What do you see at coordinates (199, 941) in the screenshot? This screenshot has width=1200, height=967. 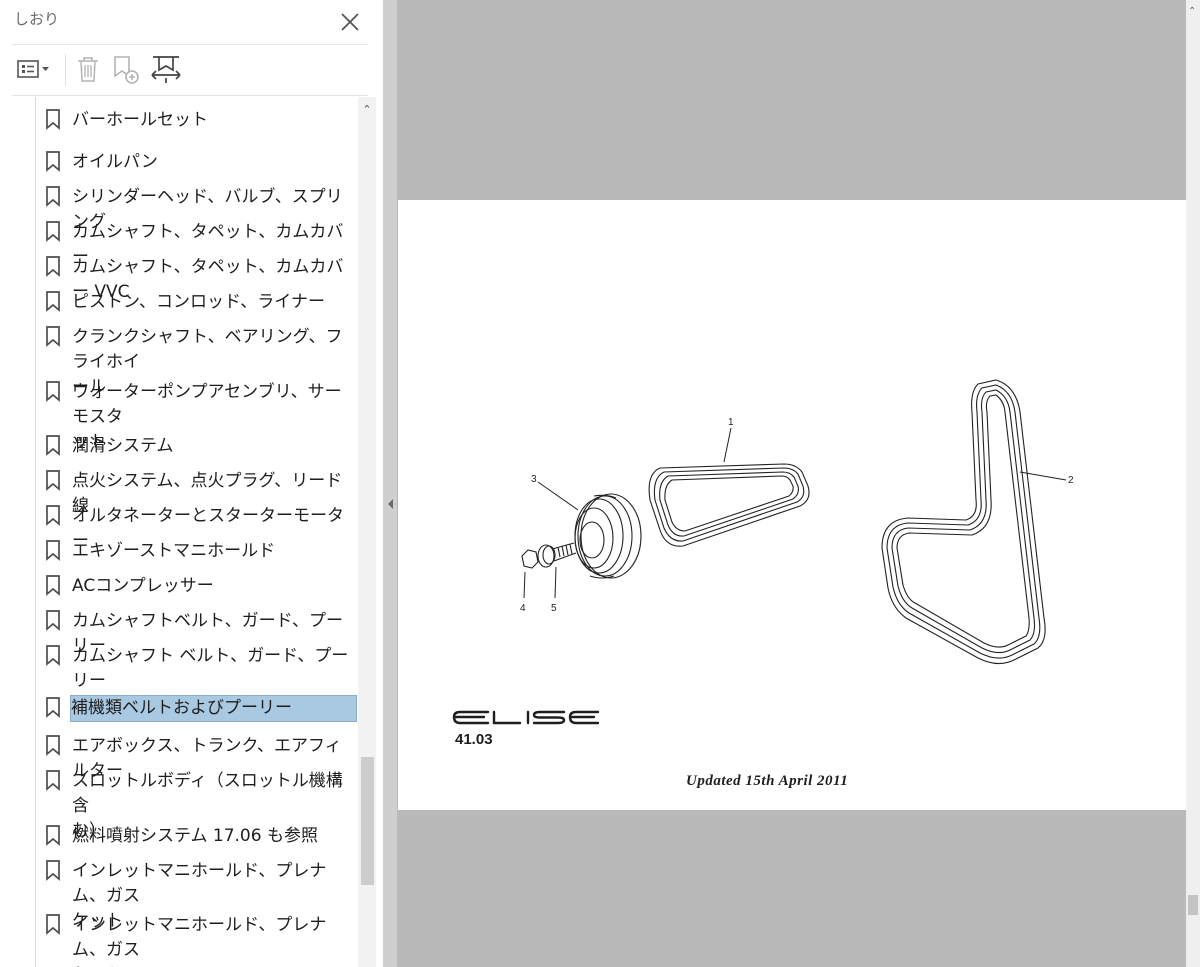 I see `bookmark-label: インレットマニホールド、プレナム、ガス ケット VVC` at bounding box center [199, 941].